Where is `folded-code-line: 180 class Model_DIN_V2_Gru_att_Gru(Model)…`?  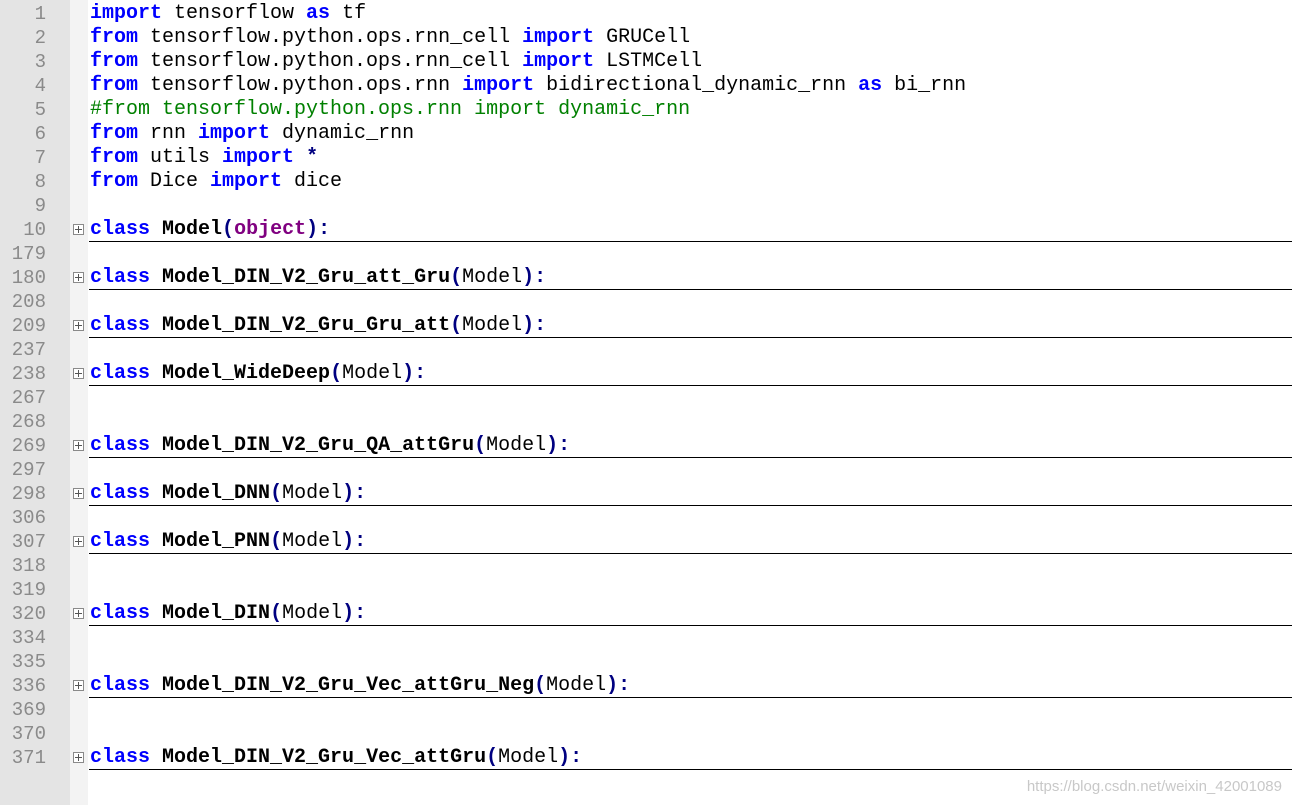
folded-code-line: 180 class Model_DIN_V2_Gru_att_Gru(Model)… is located at coordinates (646, 278).